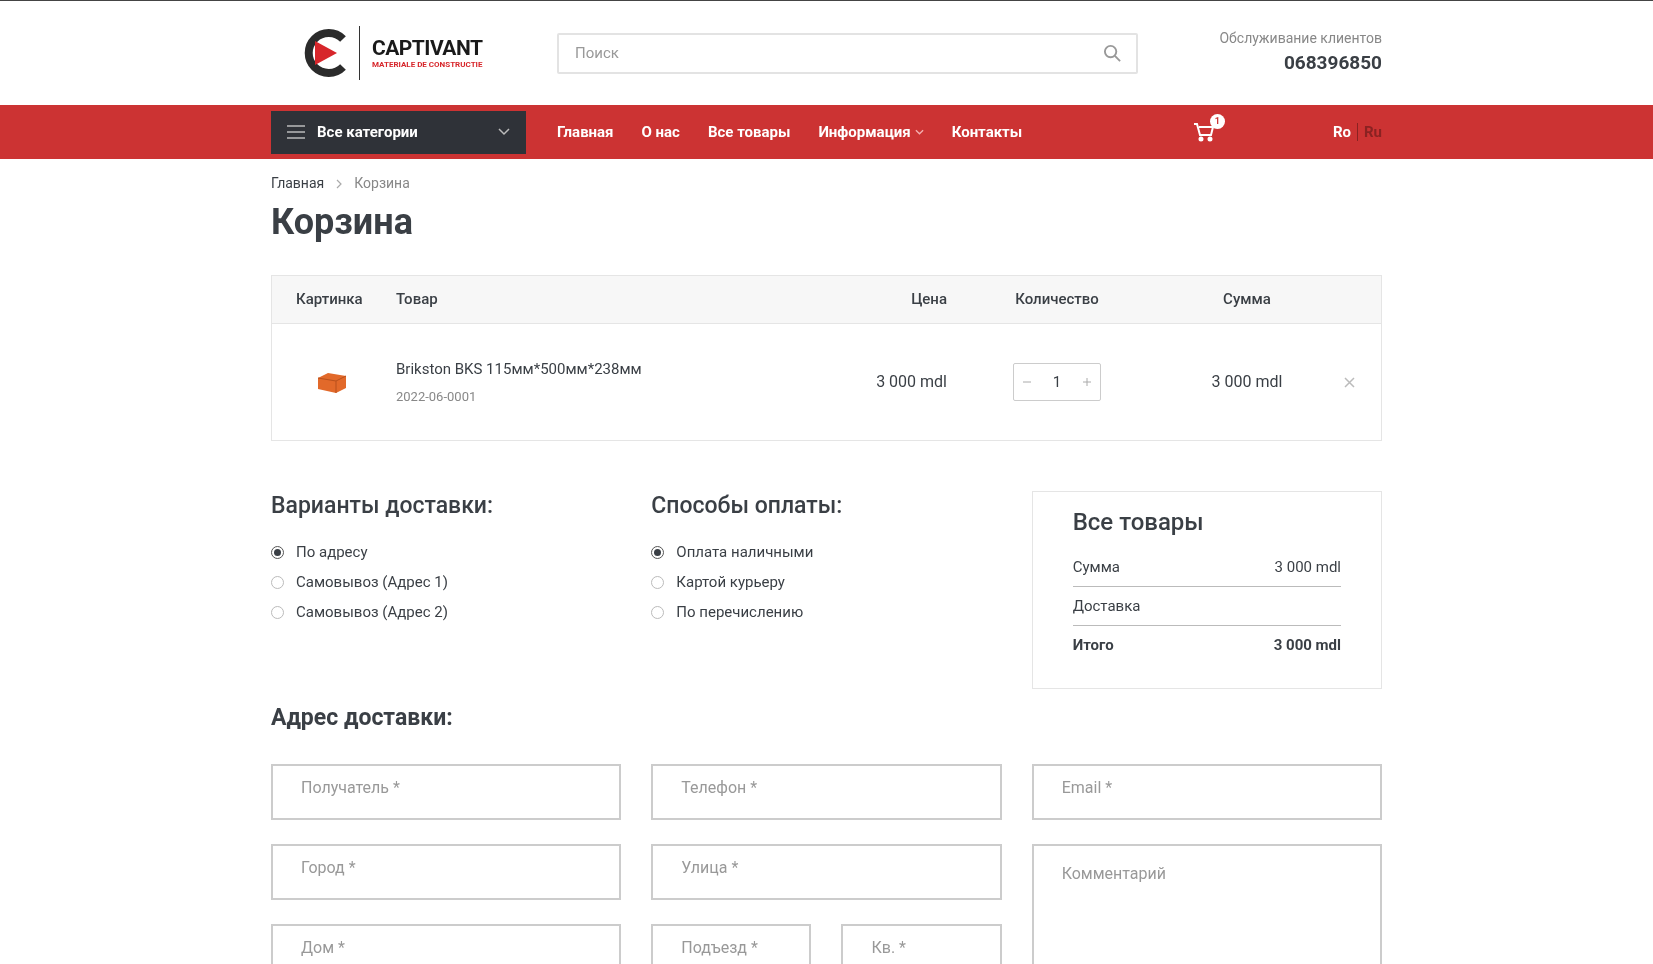 This screenshot has height=964, width=1653. Describe the element at coordinates (1138, 522) in the screenshot. I see `summary-title: Все товары` at that location.